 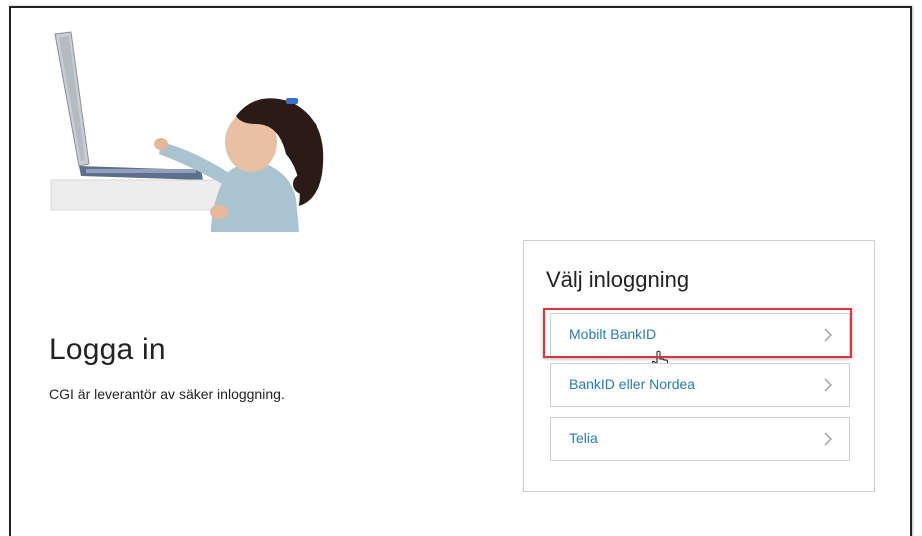 What do you see at coordinates (583, 438) in the screenshot?
I see `option-label: Telia` at bounding box center [583, 438].